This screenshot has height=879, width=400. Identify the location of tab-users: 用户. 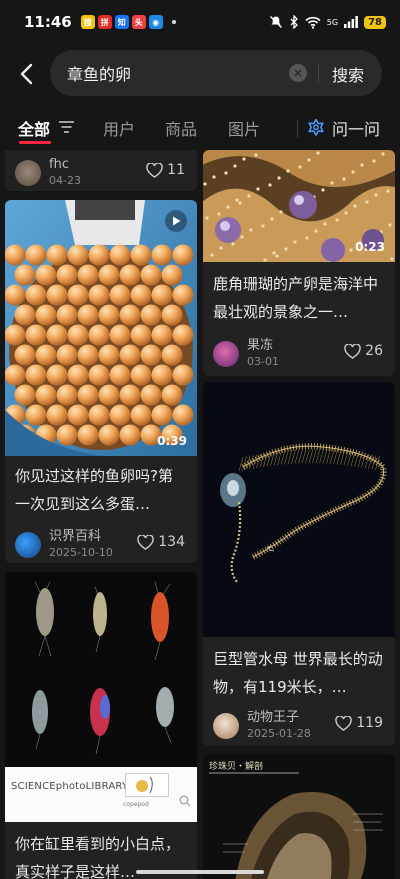
(119, 128).